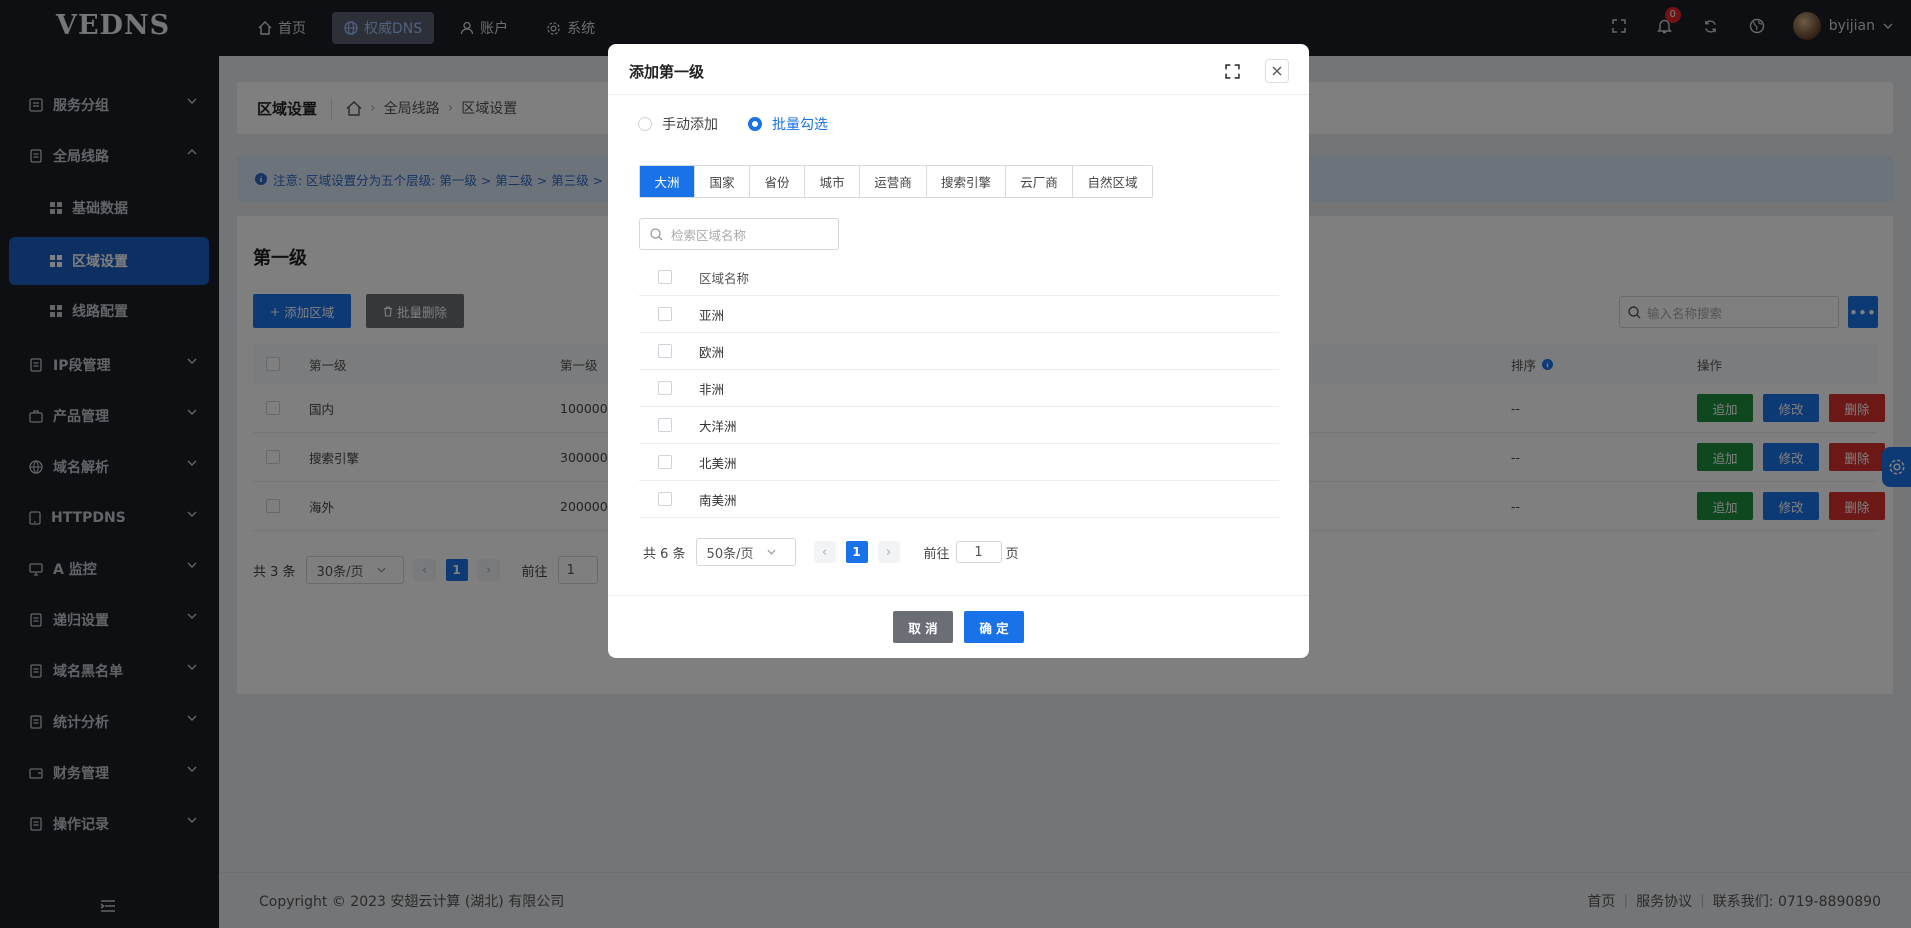 The width and height of the screenshot is (1911, 928). Describe the element at coordinates (1039, 181) in the screenshot. I see `tab-cloud-vendor: 云厂商` at that location.